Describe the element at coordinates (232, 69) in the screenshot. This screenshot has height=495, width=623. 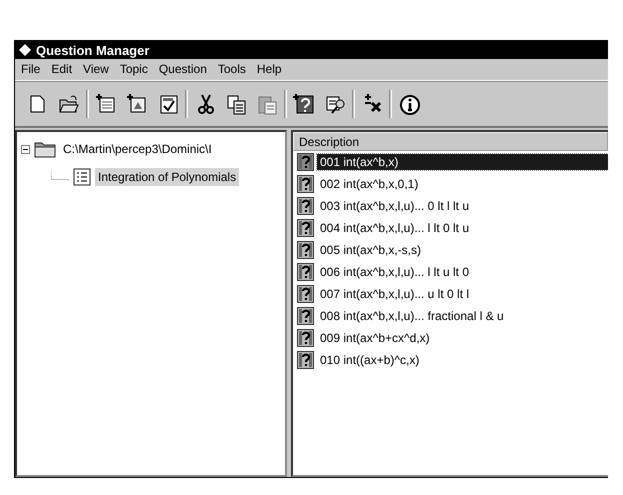
I see `menu-item: Tools` at that location.